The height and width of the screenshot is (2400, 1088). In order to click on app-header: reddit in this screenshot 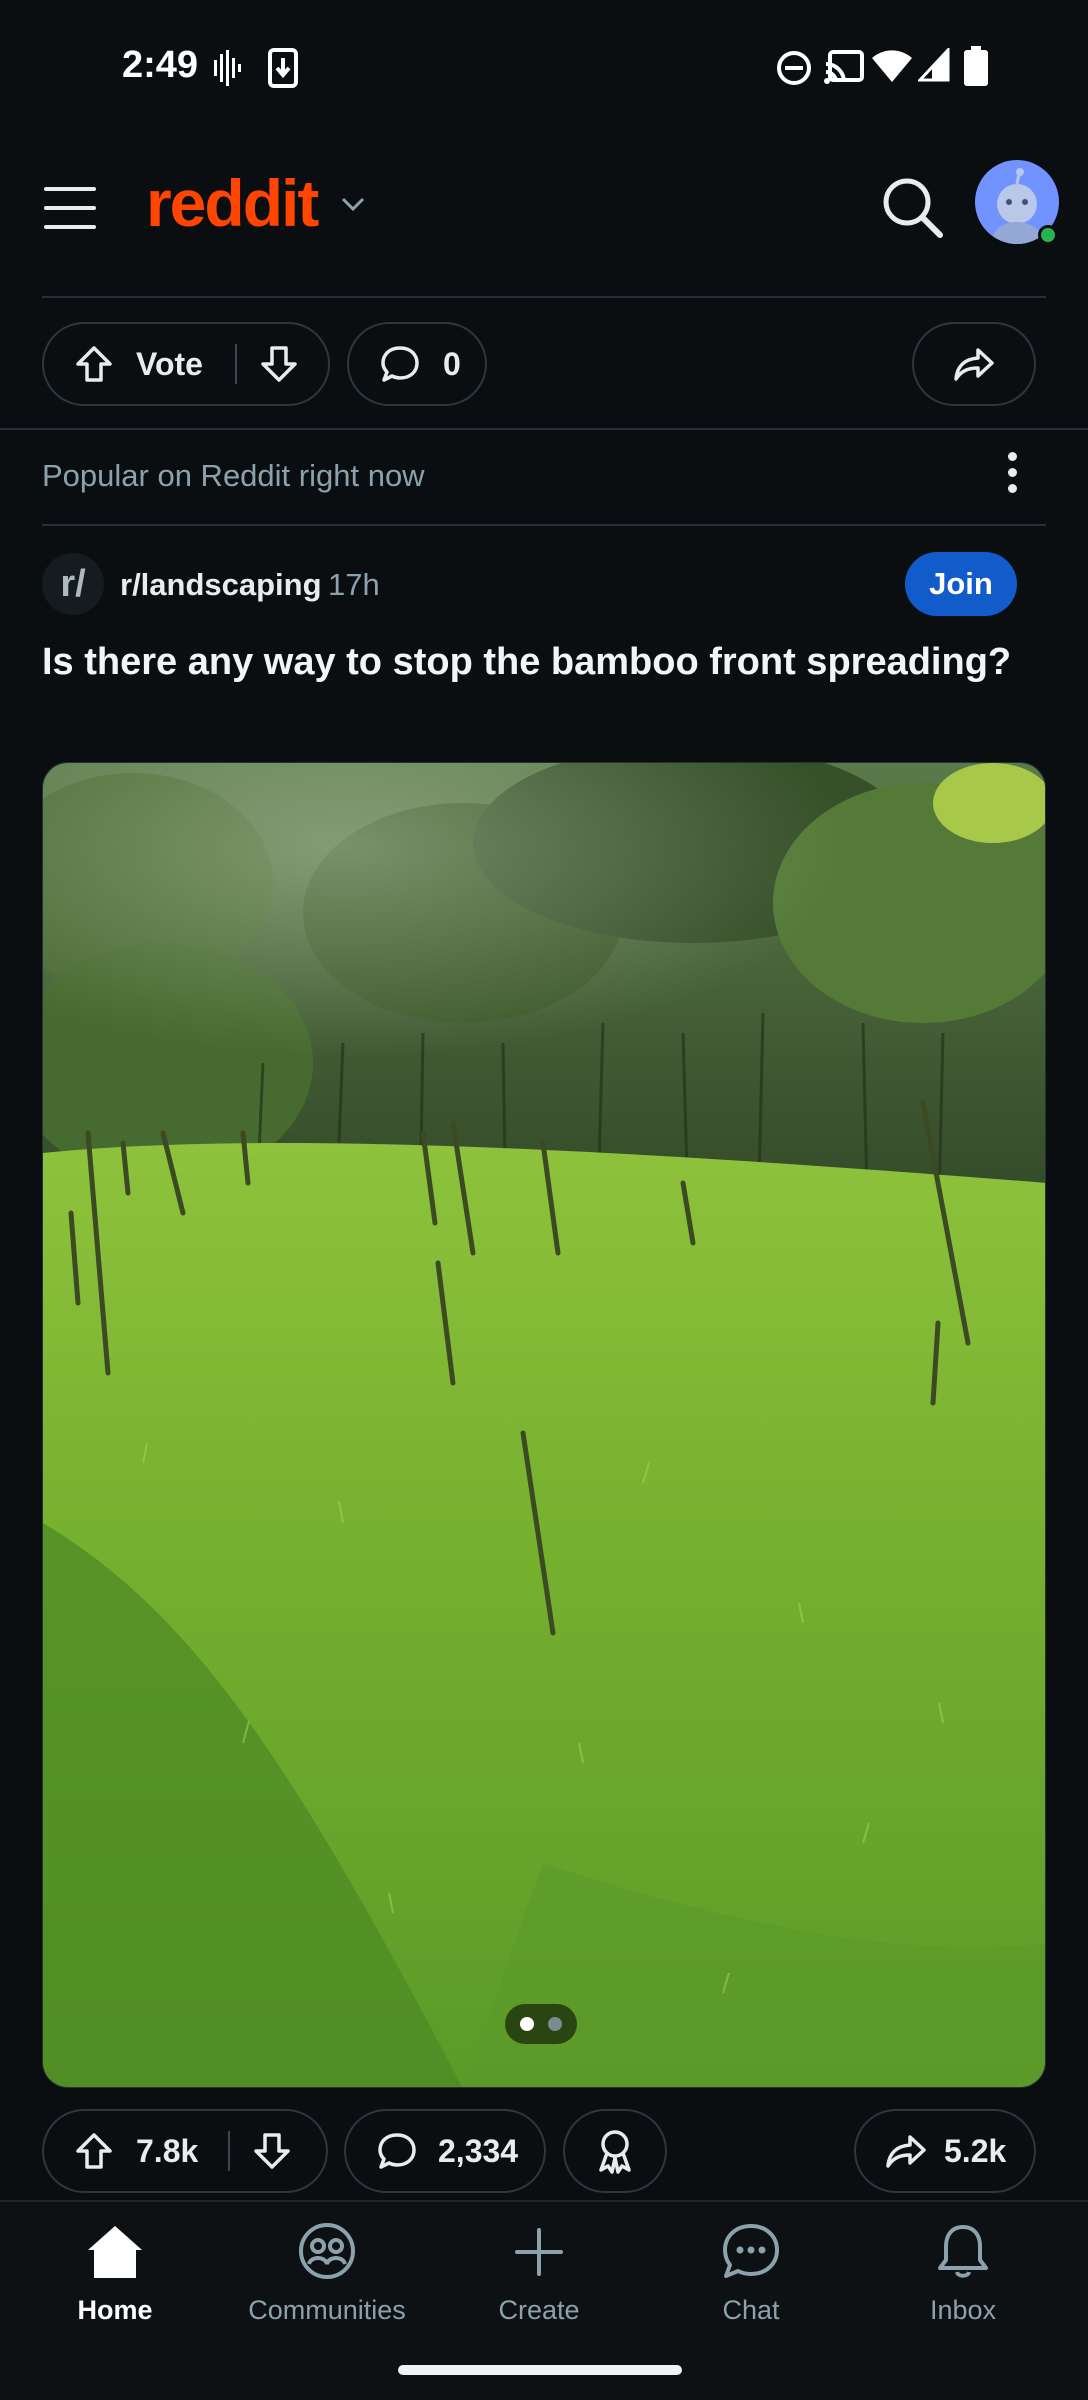, I will do `click(544, 215)`.